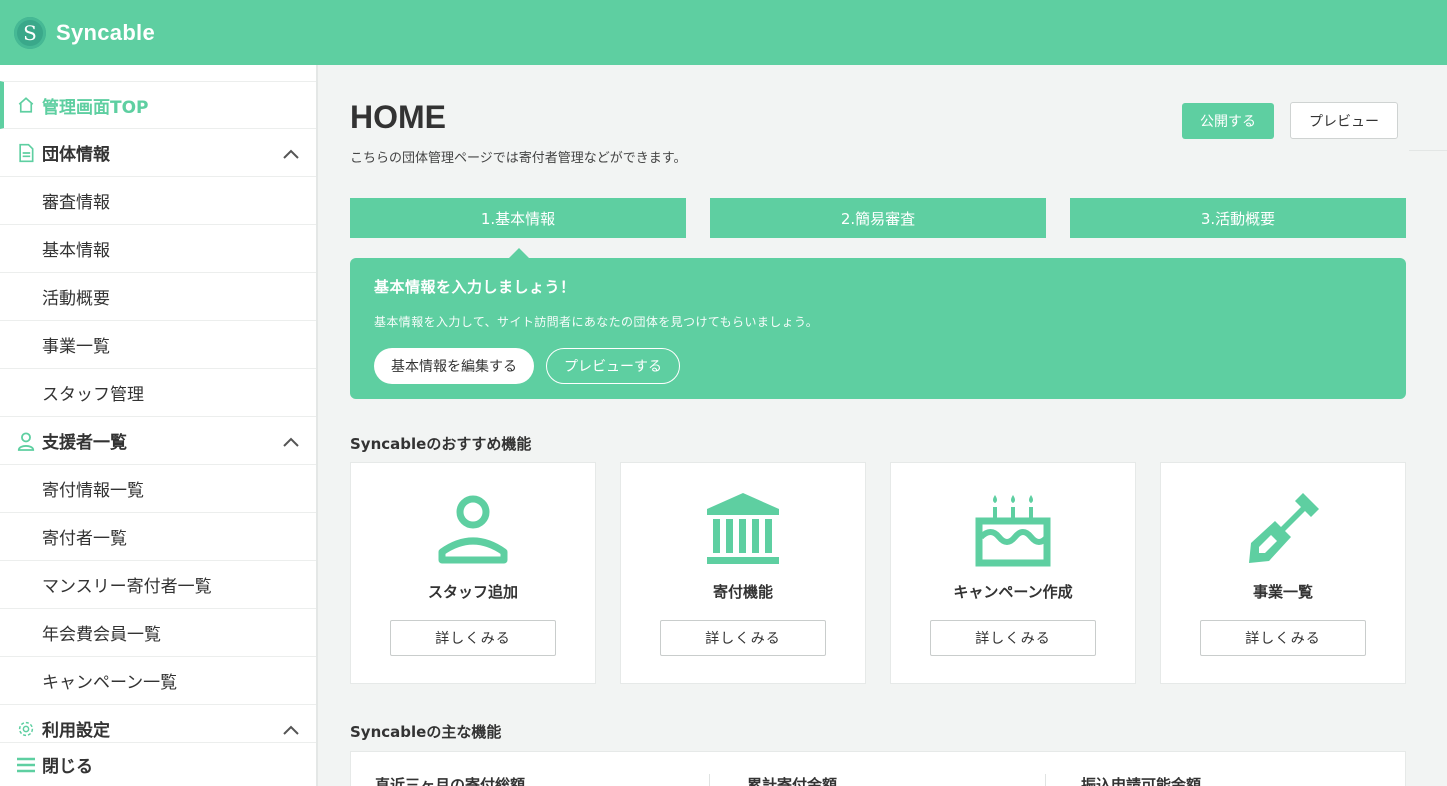 Image resolution: width=1447 pixels, height=786 pixels. What do you see at coordinates (792, 781) in the screenshot?
I see `stat-total-donations: 累計寄付金額` at bounding box center [792, 781].